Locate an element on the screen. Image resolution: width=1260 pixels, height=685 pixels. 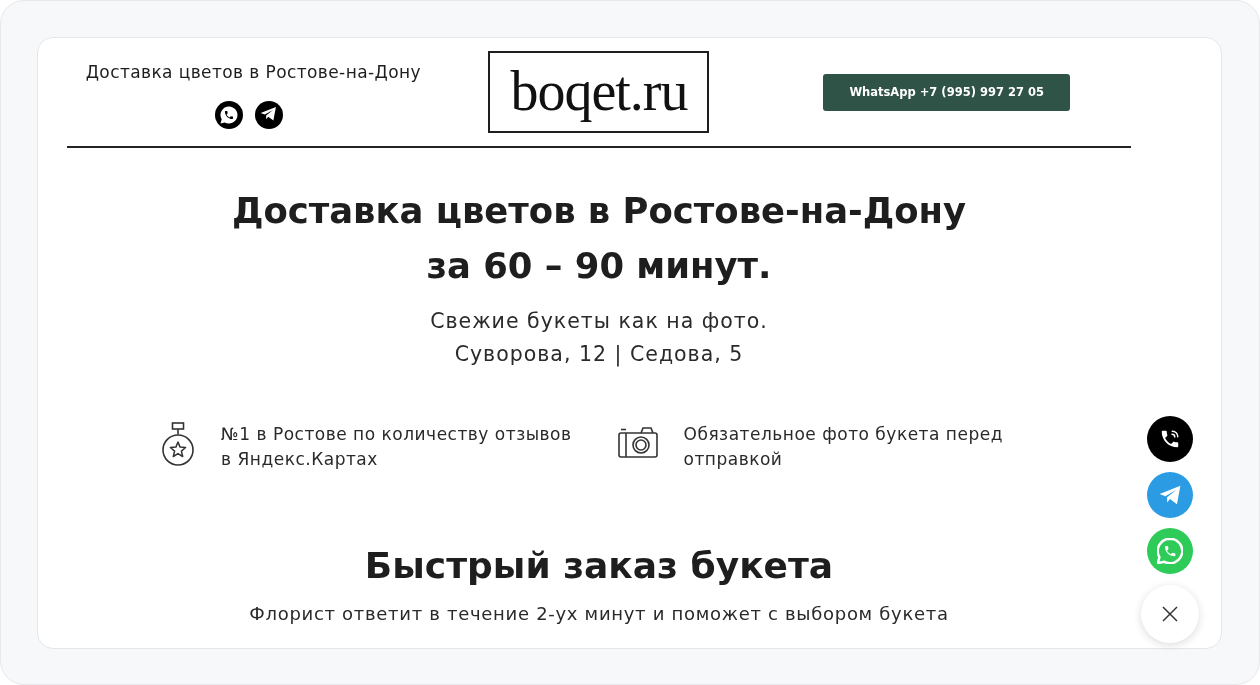
feature-text: Обязательное фото букета перед отправкой is located at coordinates (843, 447).